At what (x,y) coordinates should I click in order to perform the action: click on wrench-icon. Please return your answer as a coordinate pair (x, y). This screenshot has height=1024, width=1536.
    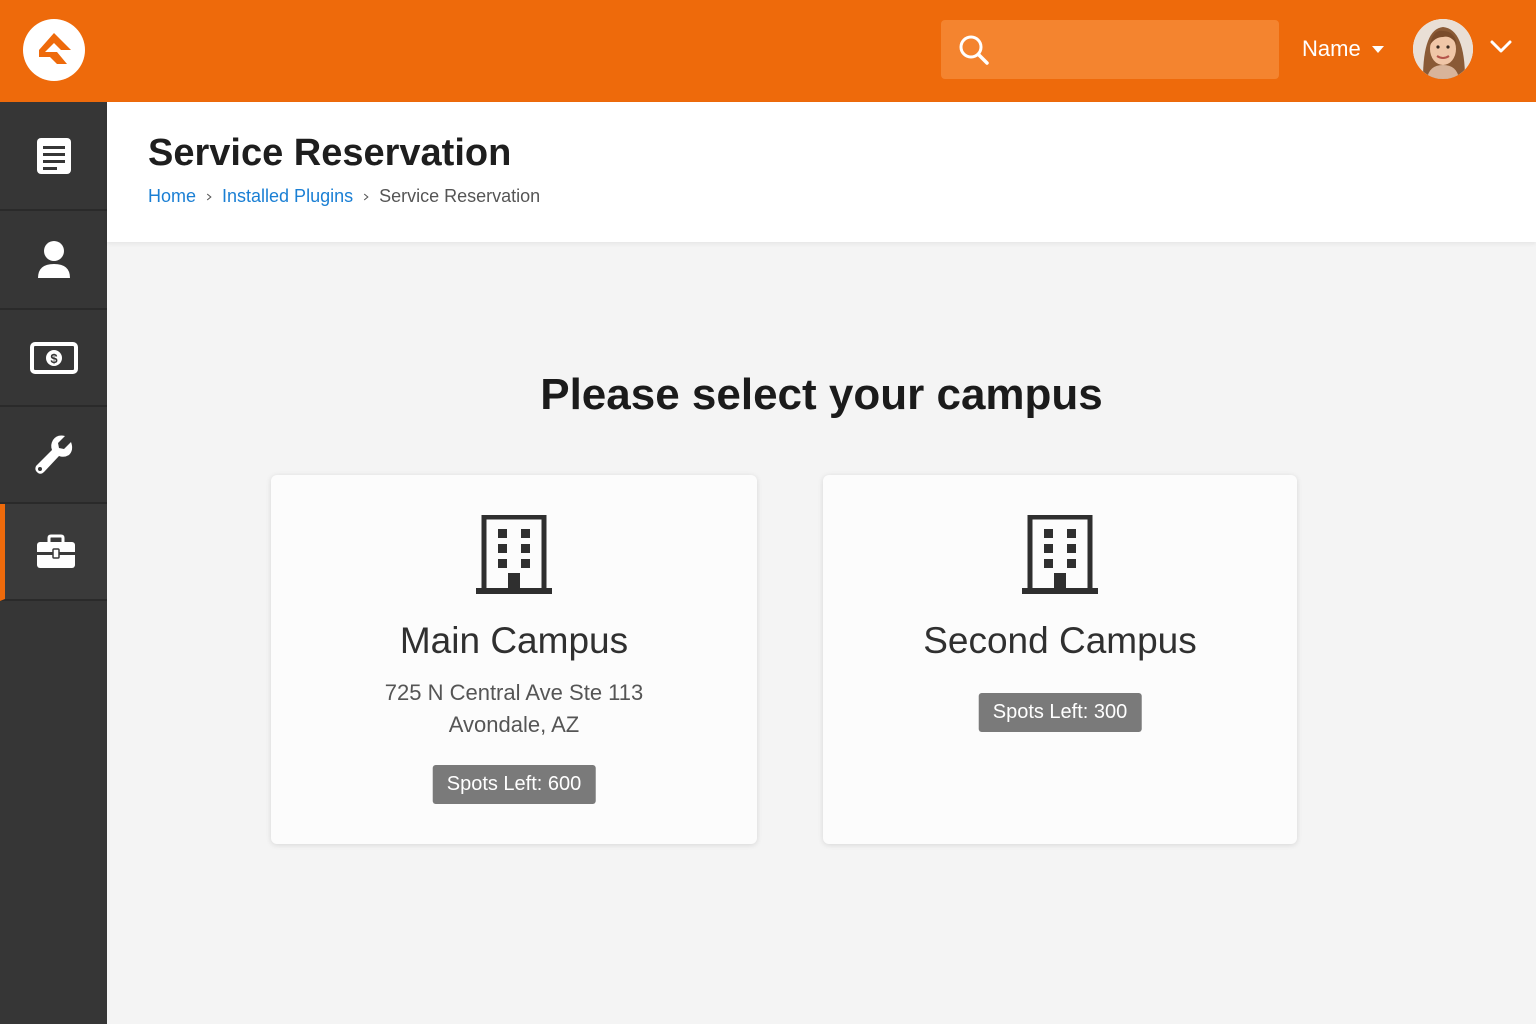
    Looking at the image, I should click on (53, 454).